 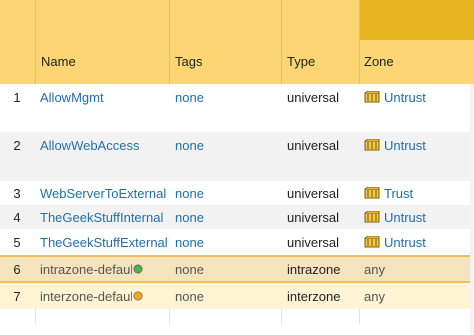 I want to click on column-type-label: Type, so click(x=301, y=61).